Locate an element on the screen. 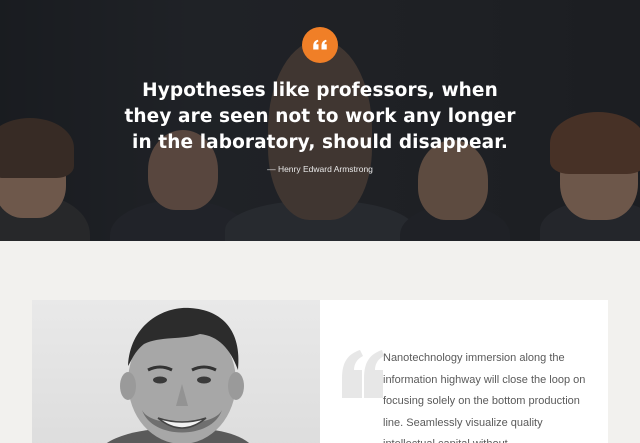 The width and height of the screenshot is (640, 443). testimonial-photo is located at coordinates (176, 371).